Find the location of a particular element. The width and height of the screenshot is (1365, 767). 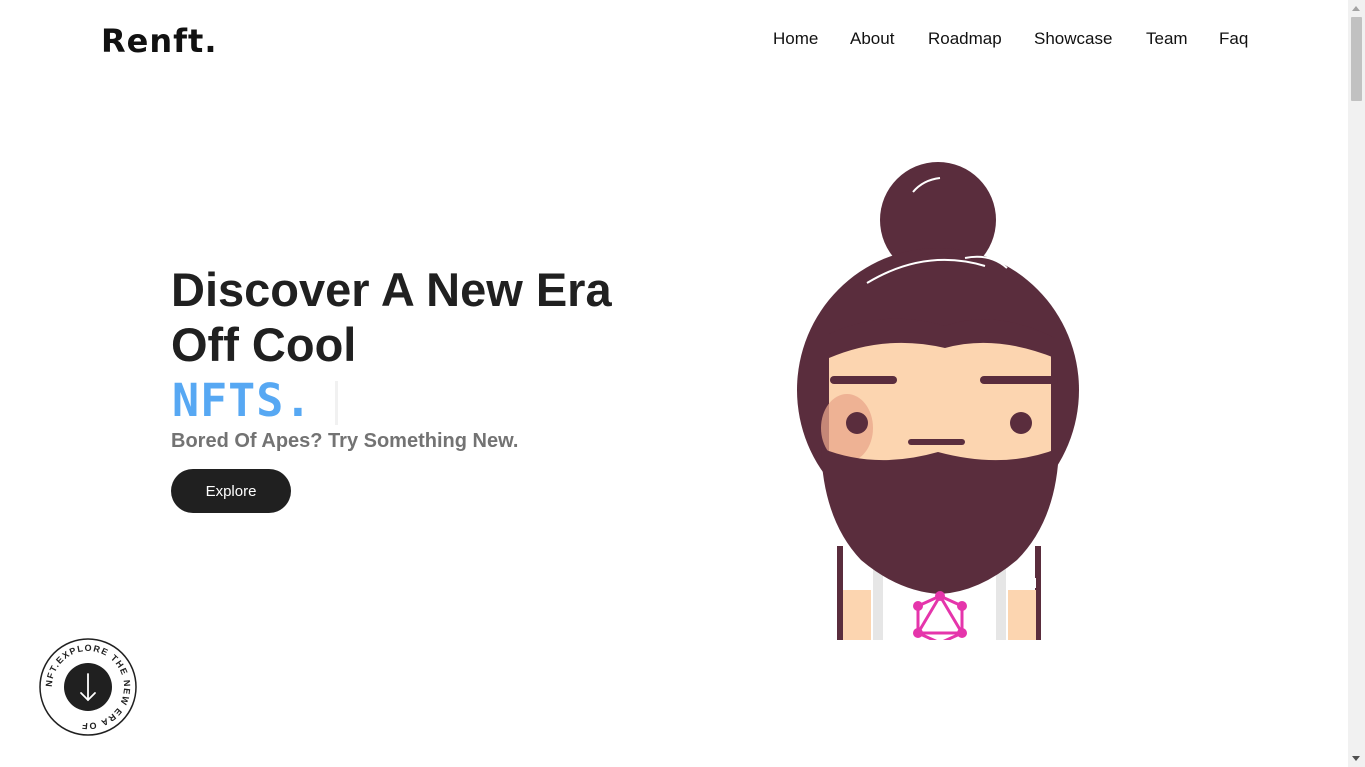

scrollbar-thumb is located at coordinates (1356, 59).